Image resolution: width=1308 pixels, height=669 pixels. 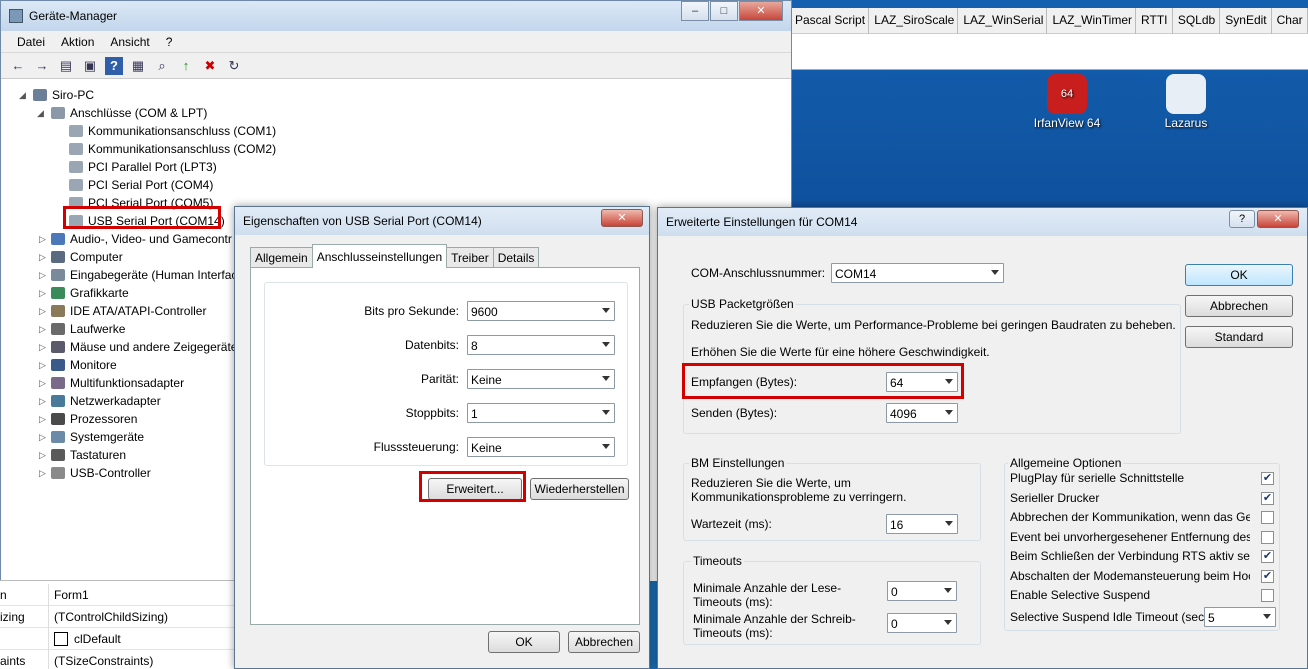 I want to click on back-icon: ←, so click(x=18, y=66).